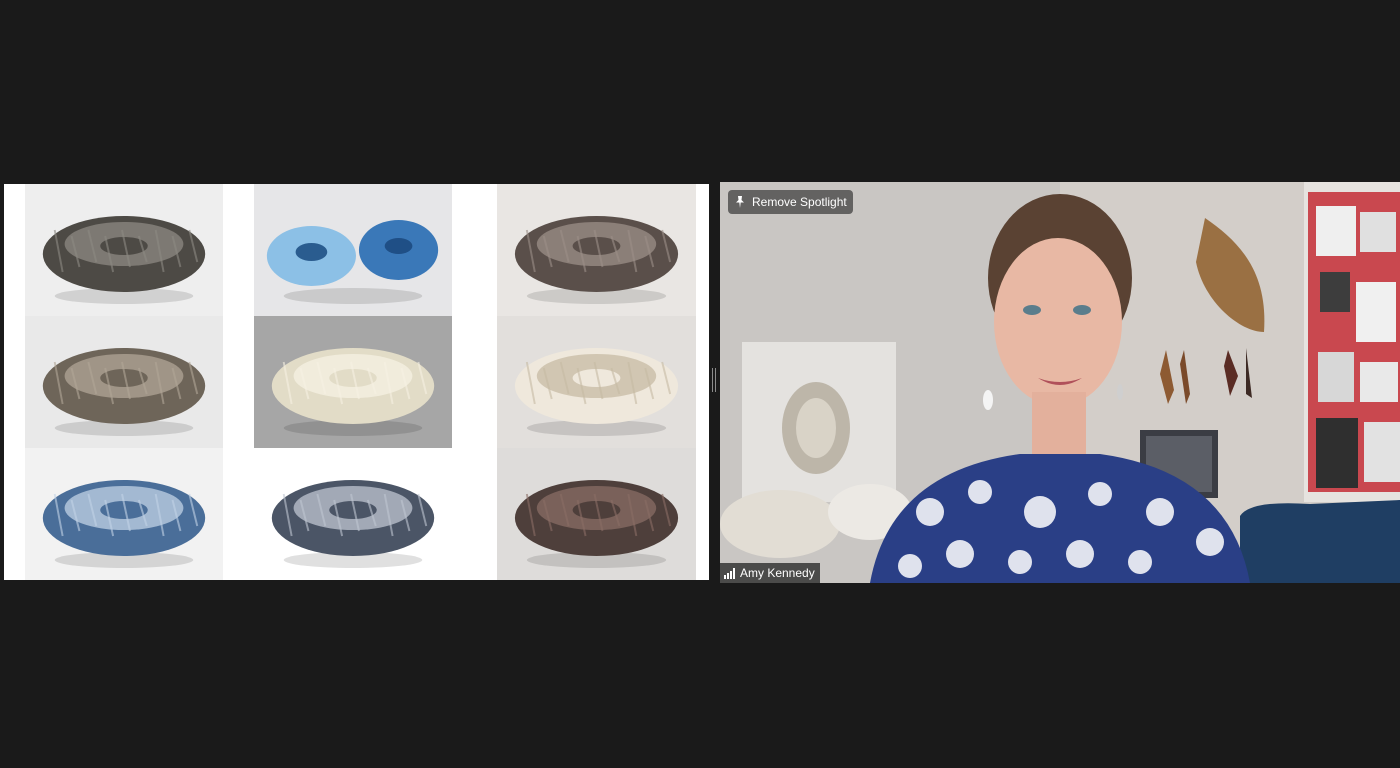 This screenshot has height=768, width=1400. I want to click on pin-icon, so click(740, 202).